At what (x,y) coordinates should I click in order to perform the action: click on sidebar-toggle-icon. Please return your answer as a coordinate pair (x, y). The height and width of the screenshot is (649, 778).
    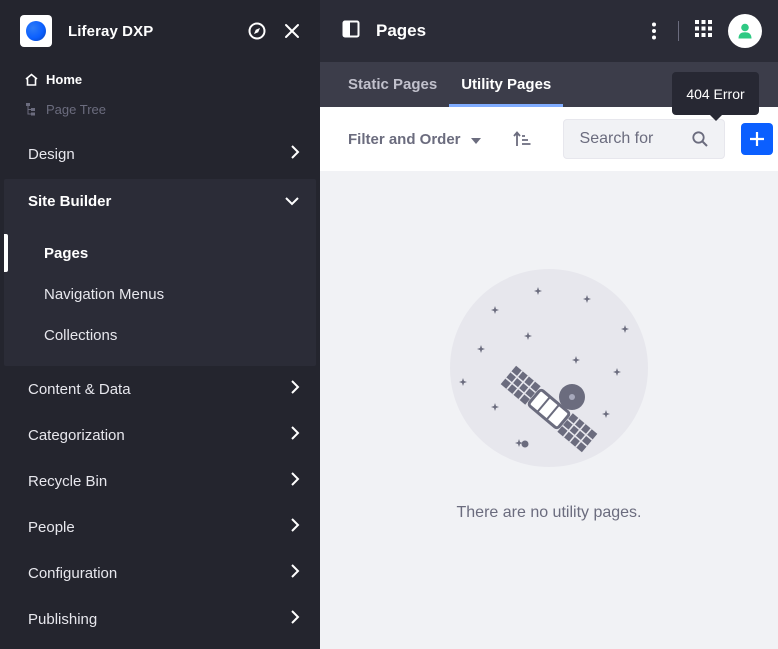
    Looking at the image, I should click on (351, 31).